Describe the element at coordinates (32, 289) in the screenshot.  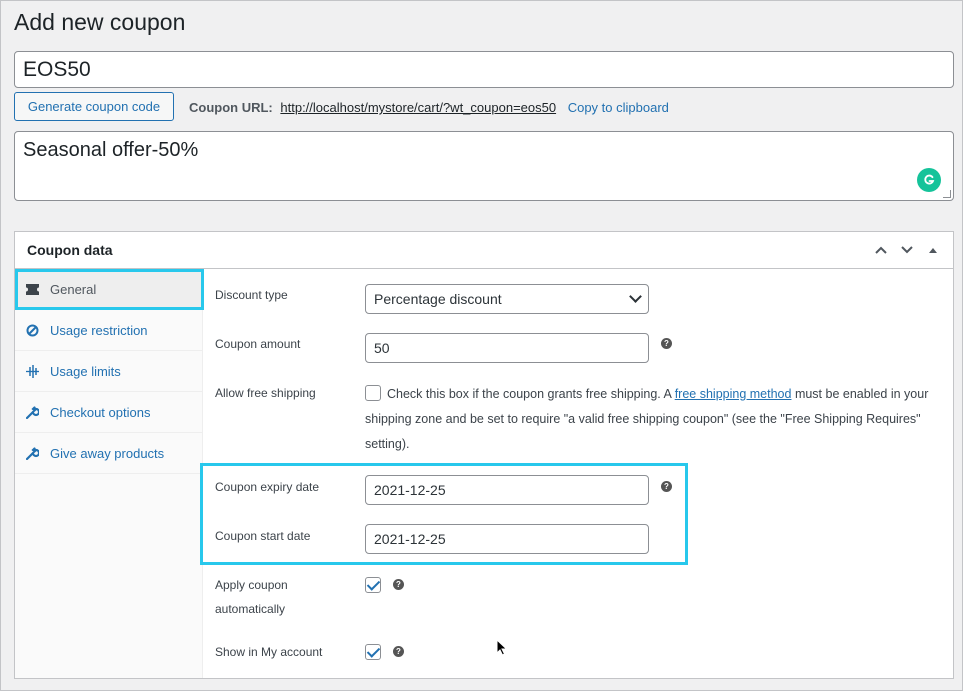
I see `ticket-icon` at that location.